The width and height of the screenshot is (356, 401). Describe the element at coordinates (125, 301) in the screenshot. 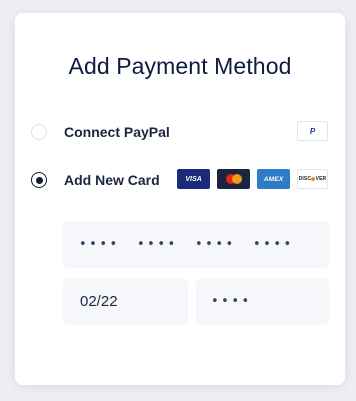

I see `expiry-date-input: 02/22` at that location.